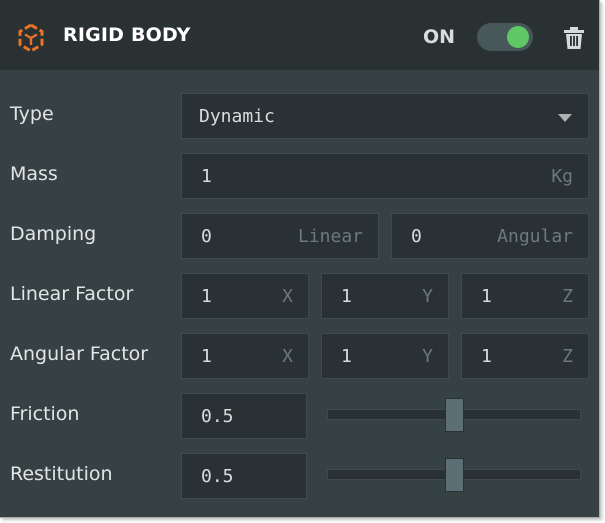  What do you see at coordinates (565, 118) in the screenshot?
I see `chevron-down-icon` at bounding box center [565, 118].